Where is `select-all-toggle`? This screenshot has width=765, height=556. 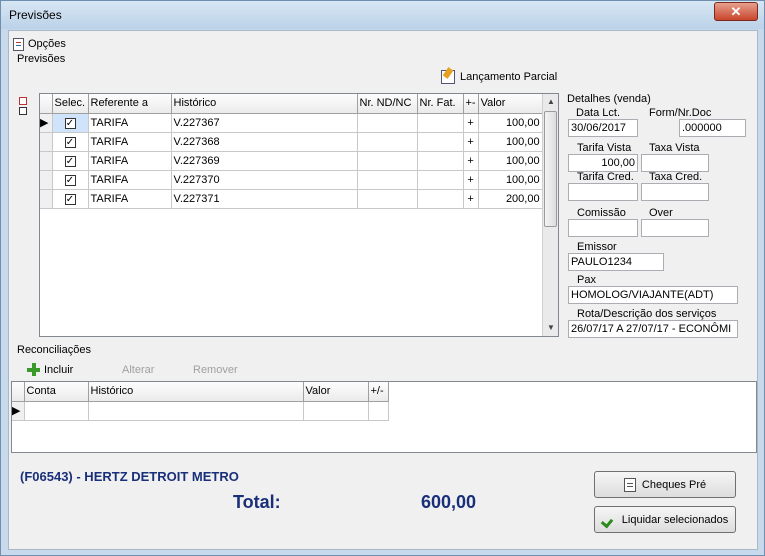 select-all-toggle is located at coordinates (23, 101).